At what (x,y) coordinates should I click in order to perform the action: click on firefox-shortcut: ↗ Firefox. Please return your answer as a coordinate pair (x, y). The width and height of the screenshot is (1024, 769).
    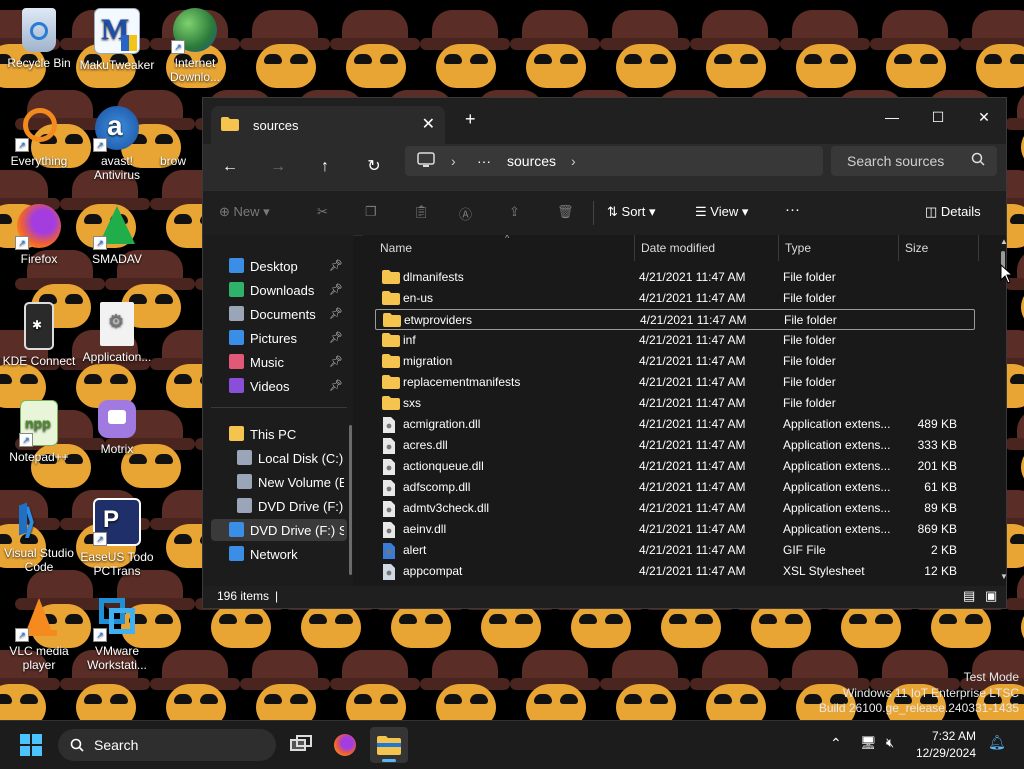
    Looking at the image, I should click on (39, 235).